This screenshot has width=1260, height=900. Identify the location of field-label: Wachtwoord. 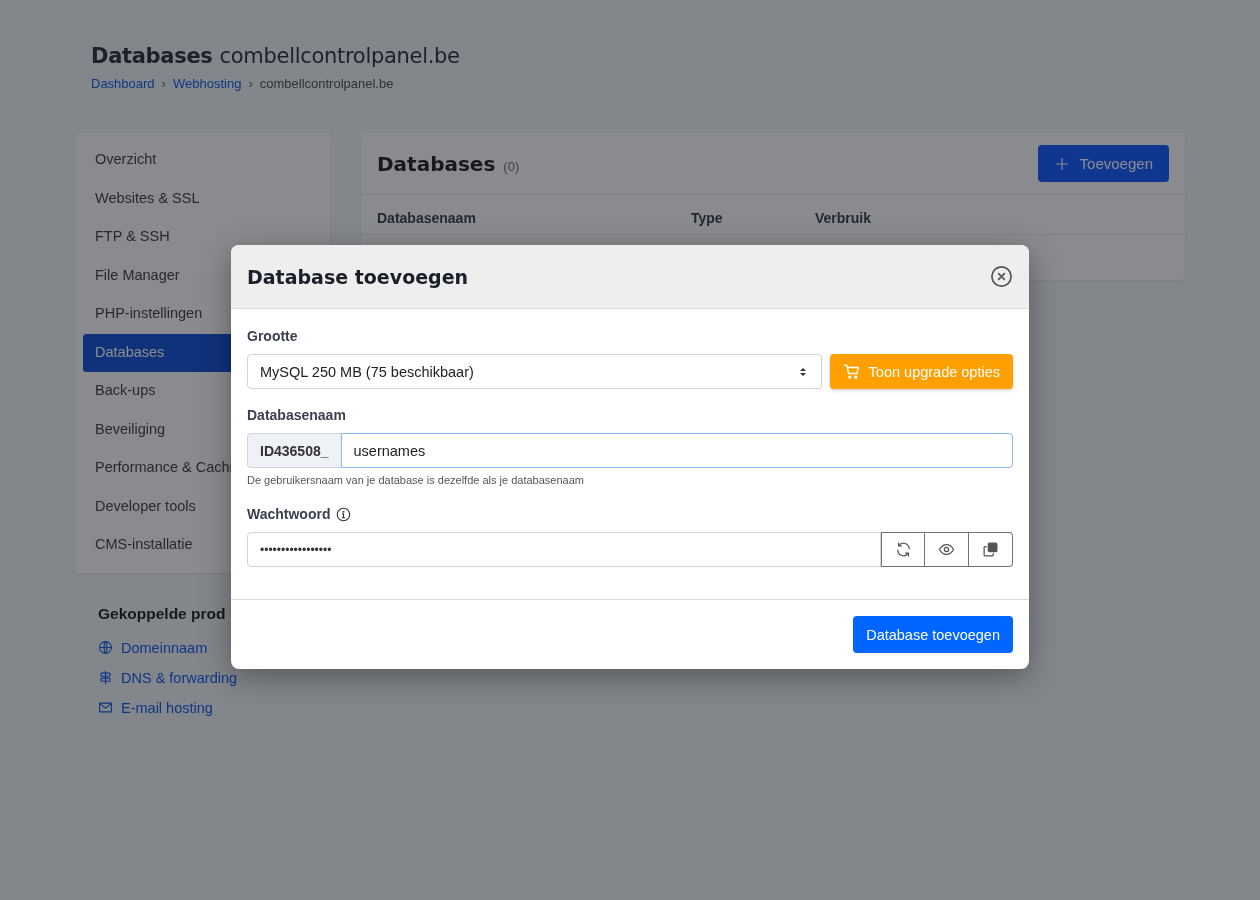
(289, 514).